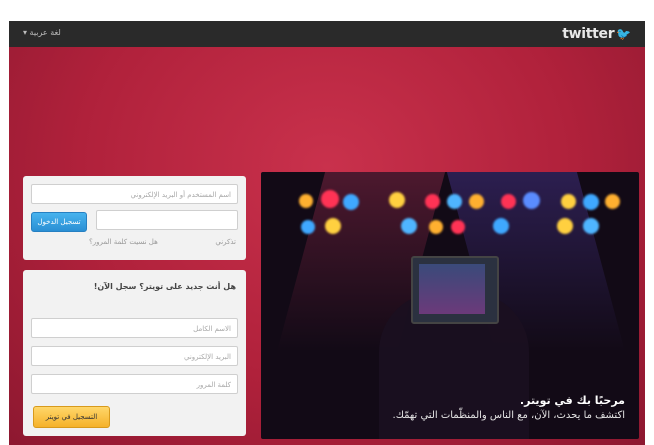 The width and height of the screenshot is (654, 445). I want to click on signup-button: التسجيل في تويتر, so click(71, 417).